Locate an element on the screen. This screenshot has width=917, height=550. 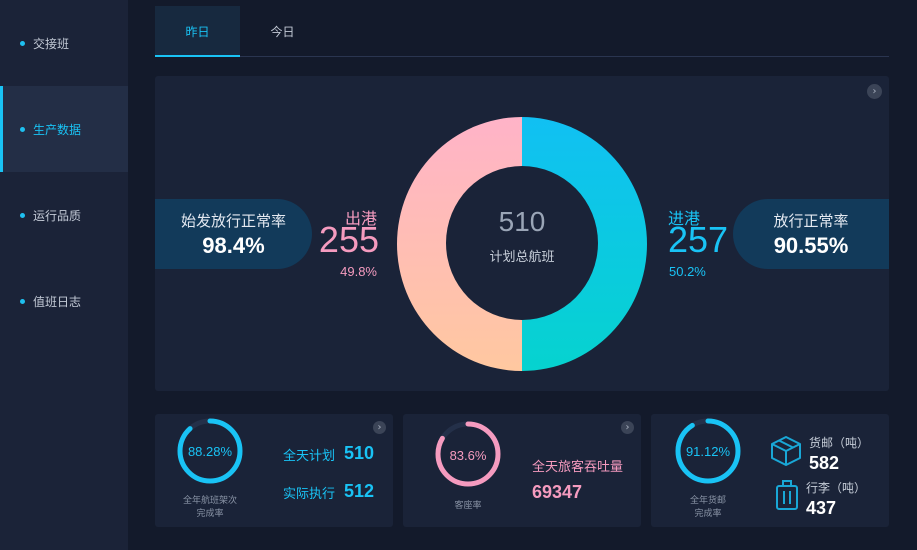
cargo-completion-caption-line2: 完成率 is located at coordinates (708, 514).